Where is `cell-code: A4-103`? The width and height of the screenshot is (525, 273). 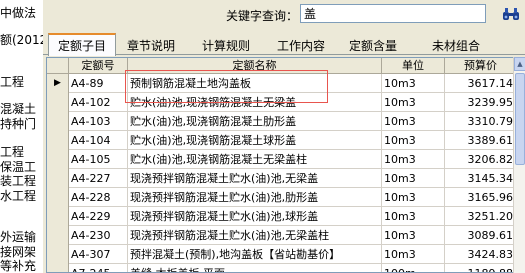 cell-code: A4-103 is located at coordinates (98, 121).